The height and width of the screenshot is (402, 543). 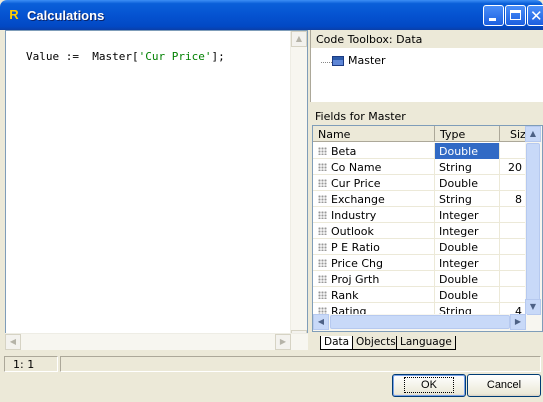 What do you see at coordinates (355, 247) in the screenshot?
I see `field-name: P E Ratio` at bounding box center [355, 247].